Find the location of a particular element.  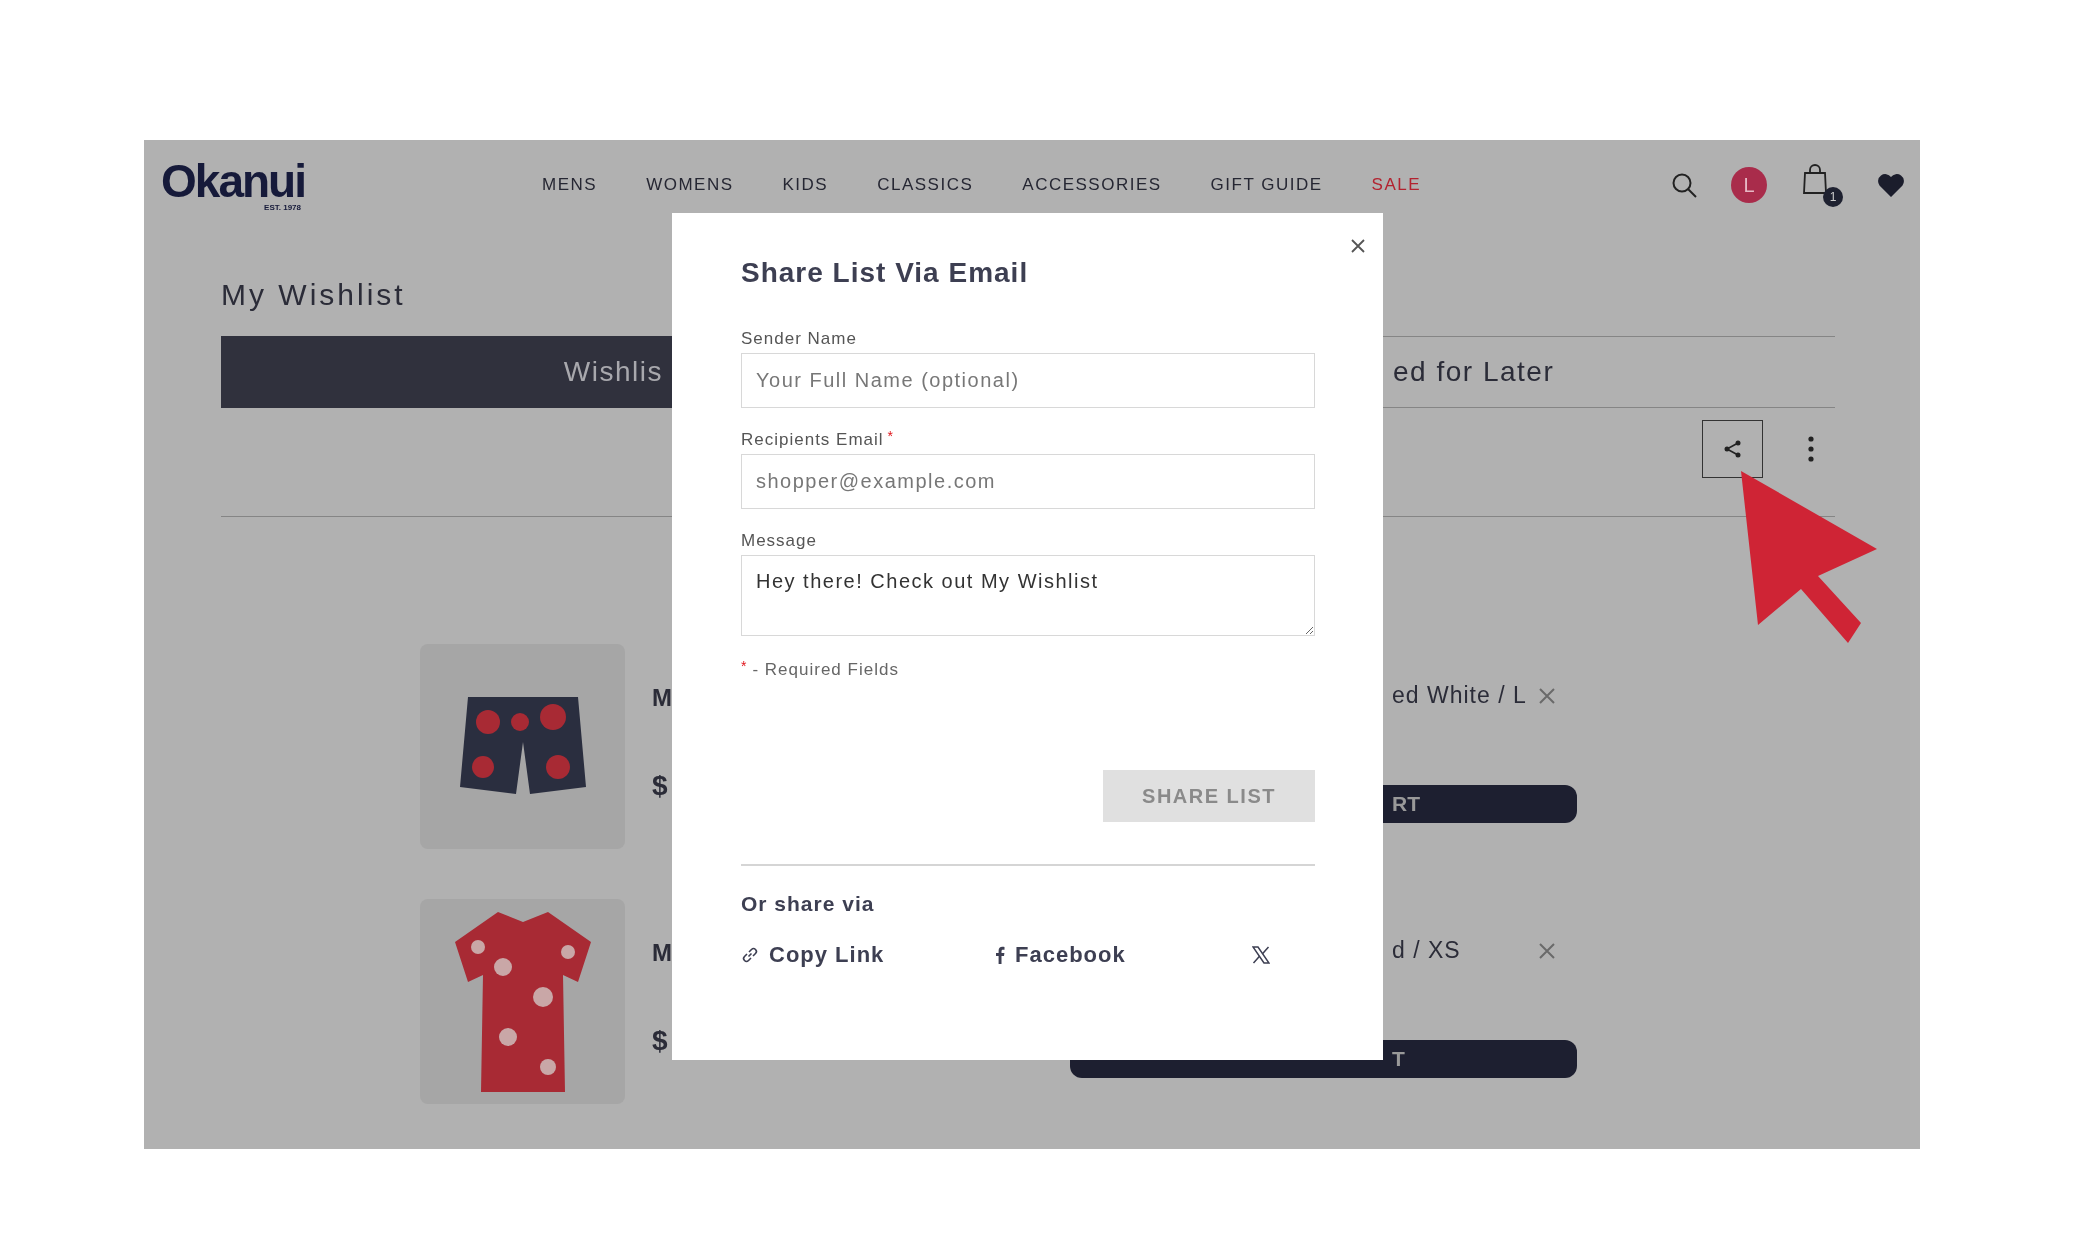

share-link is located at coordinates (1261, 955).